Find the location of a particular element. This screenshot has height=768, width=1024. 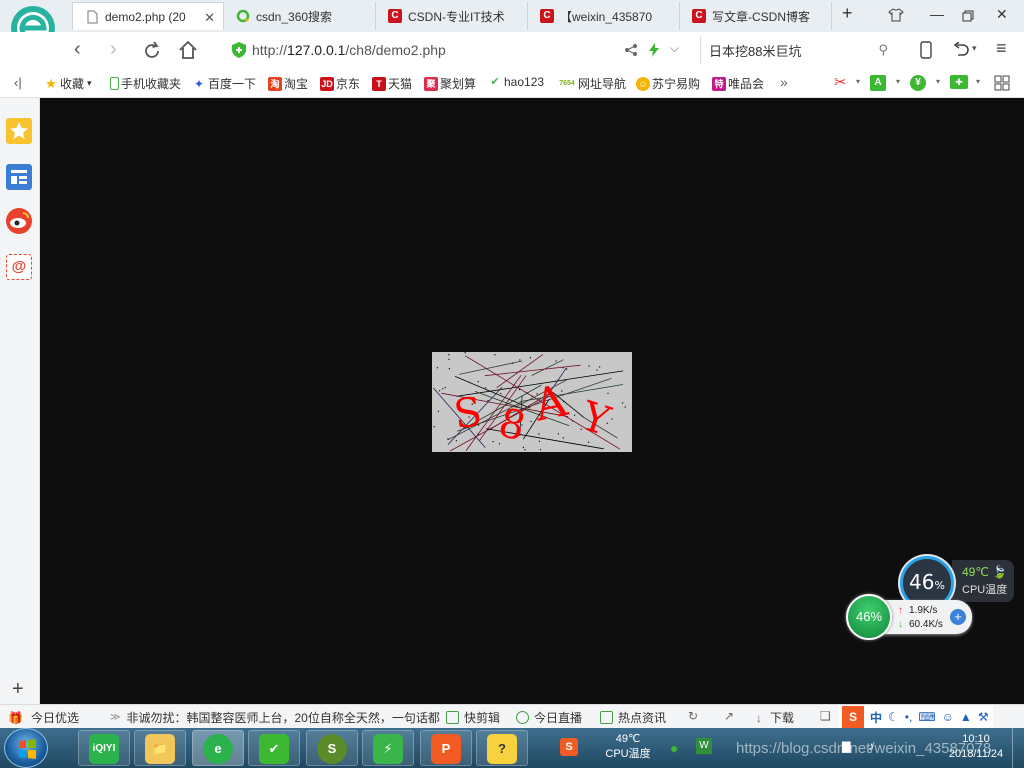

chevron-down-icon: ⌵ is located at coordinates (674, 48).